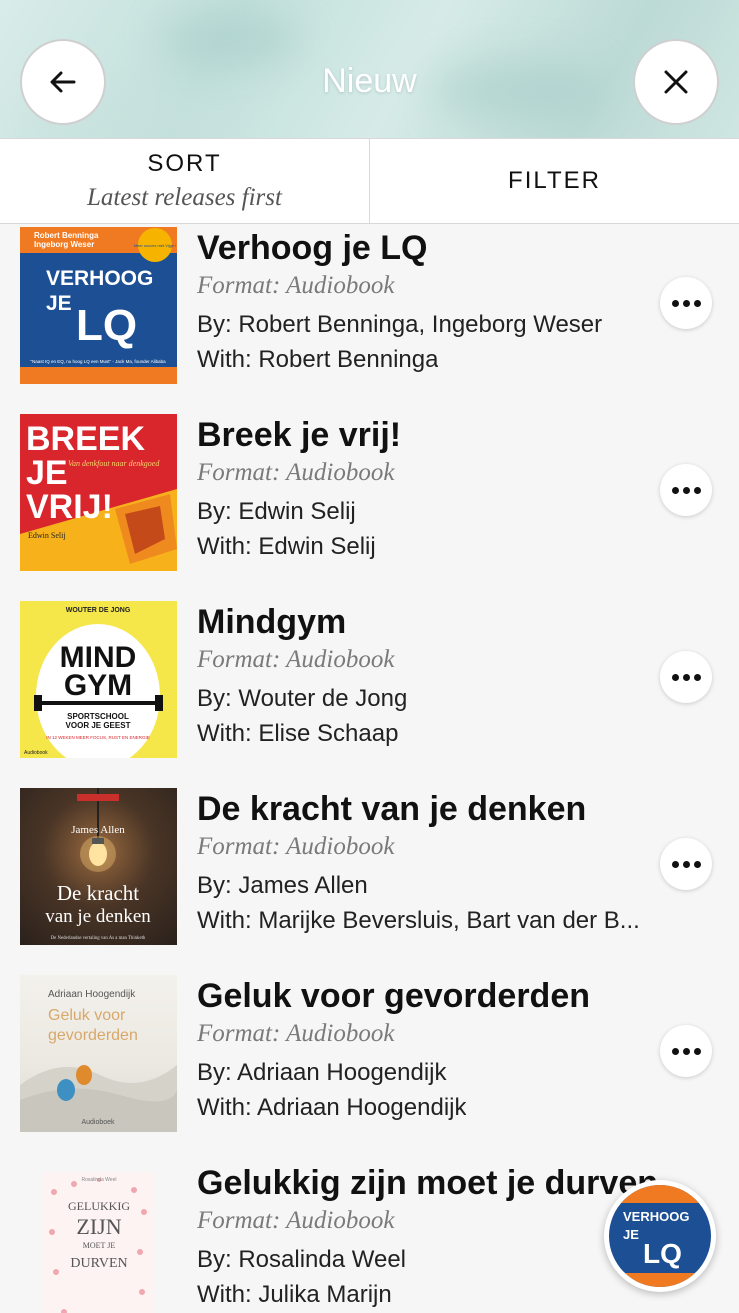  I want to click on cover-line1: VERHOOG, so click(99, 278).